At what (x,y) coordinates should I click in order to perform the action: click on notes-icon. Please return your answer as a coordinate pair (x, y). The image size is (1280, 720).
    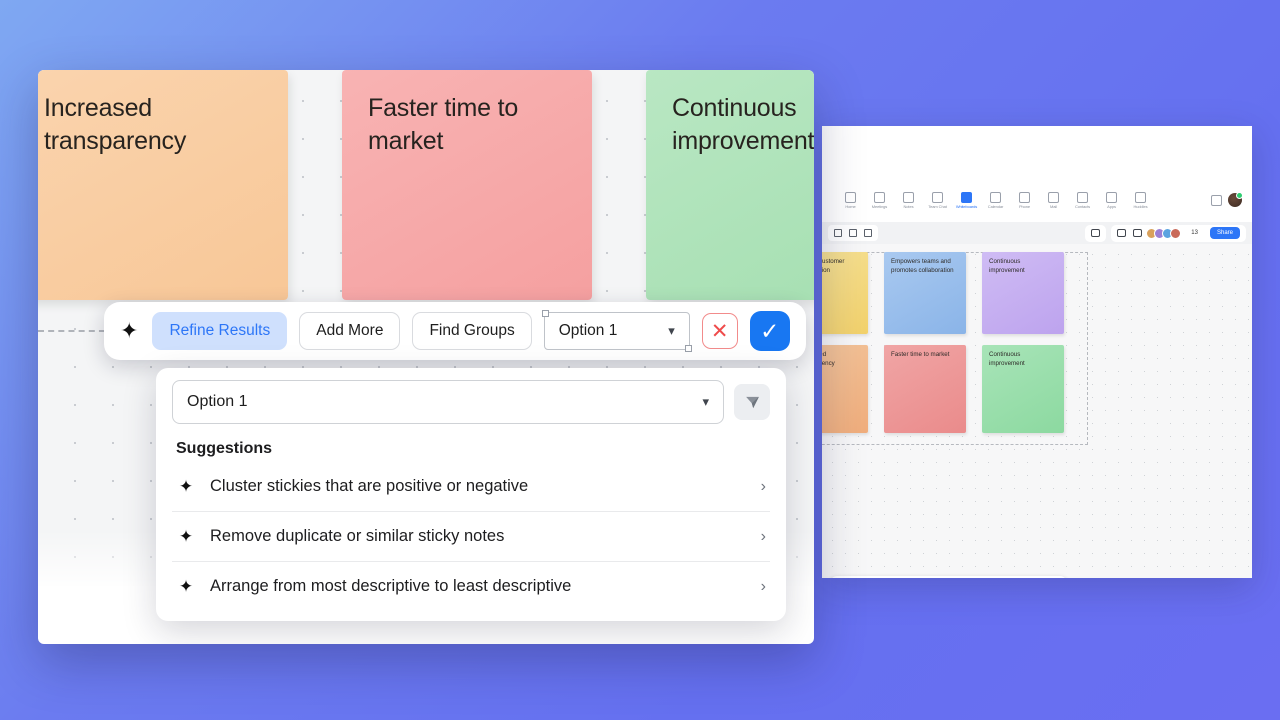
    Looking at the image, I should click on (908, 197).